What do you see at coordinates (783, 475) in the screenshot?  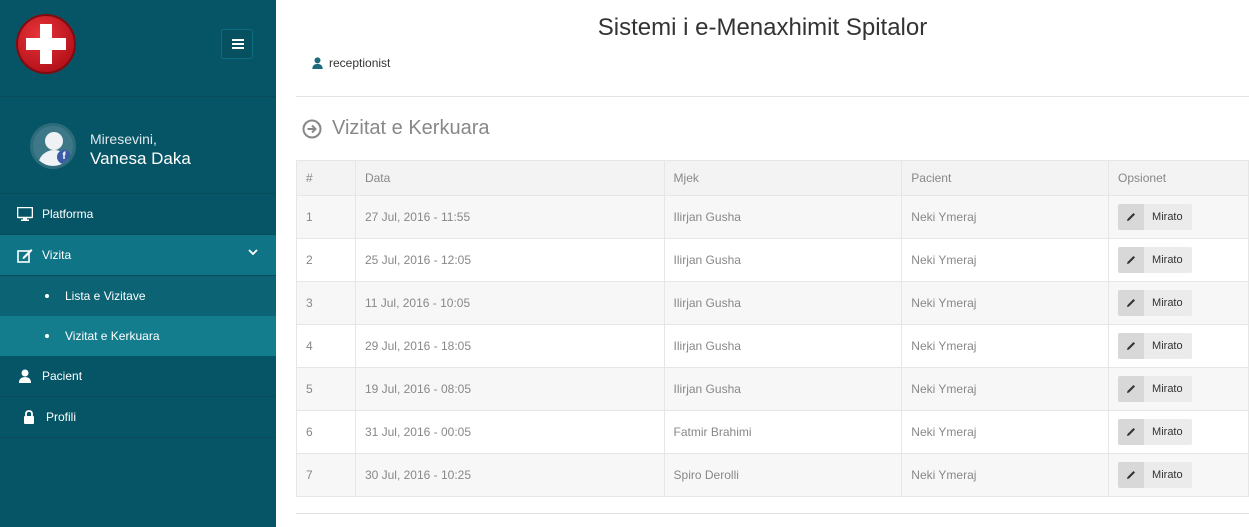 I see `cell-doctor: Spiro Derolli` at bounding box center [783, 475].